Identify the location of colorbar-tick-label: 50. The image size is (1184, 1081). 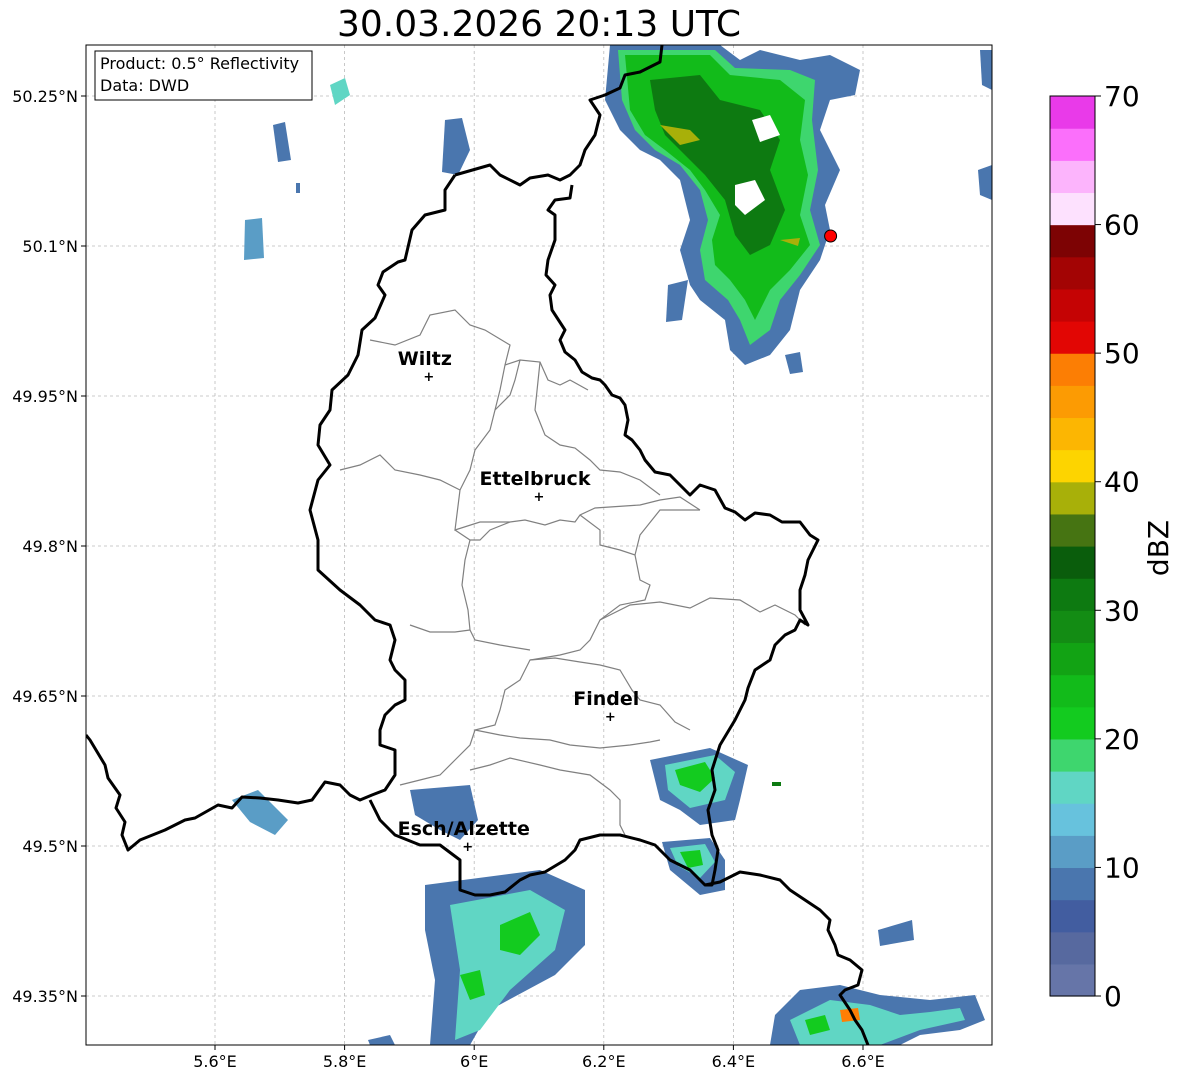
(1122, 353).